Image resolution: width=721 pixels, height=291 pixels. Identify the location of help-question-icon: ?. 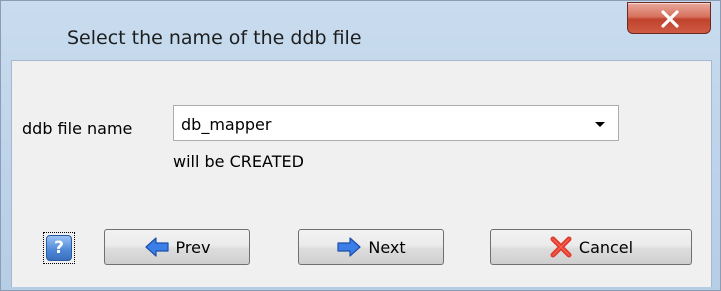
(59, 248).